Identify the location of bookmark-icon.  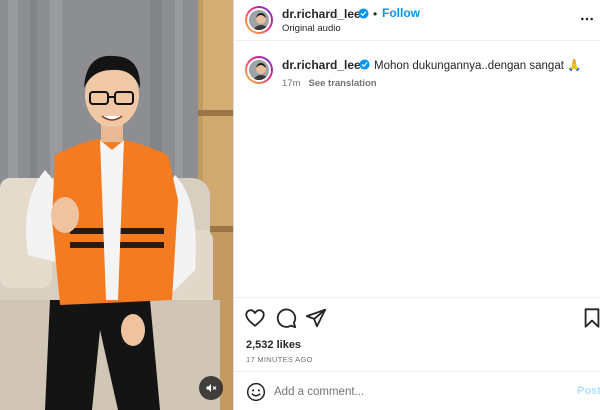
(590, 318).